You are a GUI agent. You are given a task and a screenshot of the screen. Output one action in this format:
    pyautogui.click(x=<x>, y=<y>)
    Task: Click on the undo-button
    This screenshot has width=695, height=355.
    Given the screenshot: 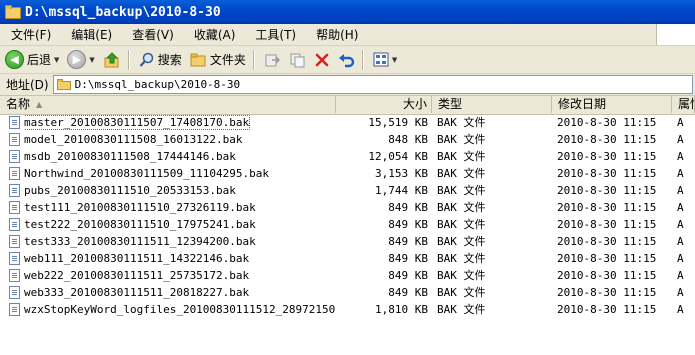 What is the action you would take?
    pyautogui.click(x=346, y=59)
    